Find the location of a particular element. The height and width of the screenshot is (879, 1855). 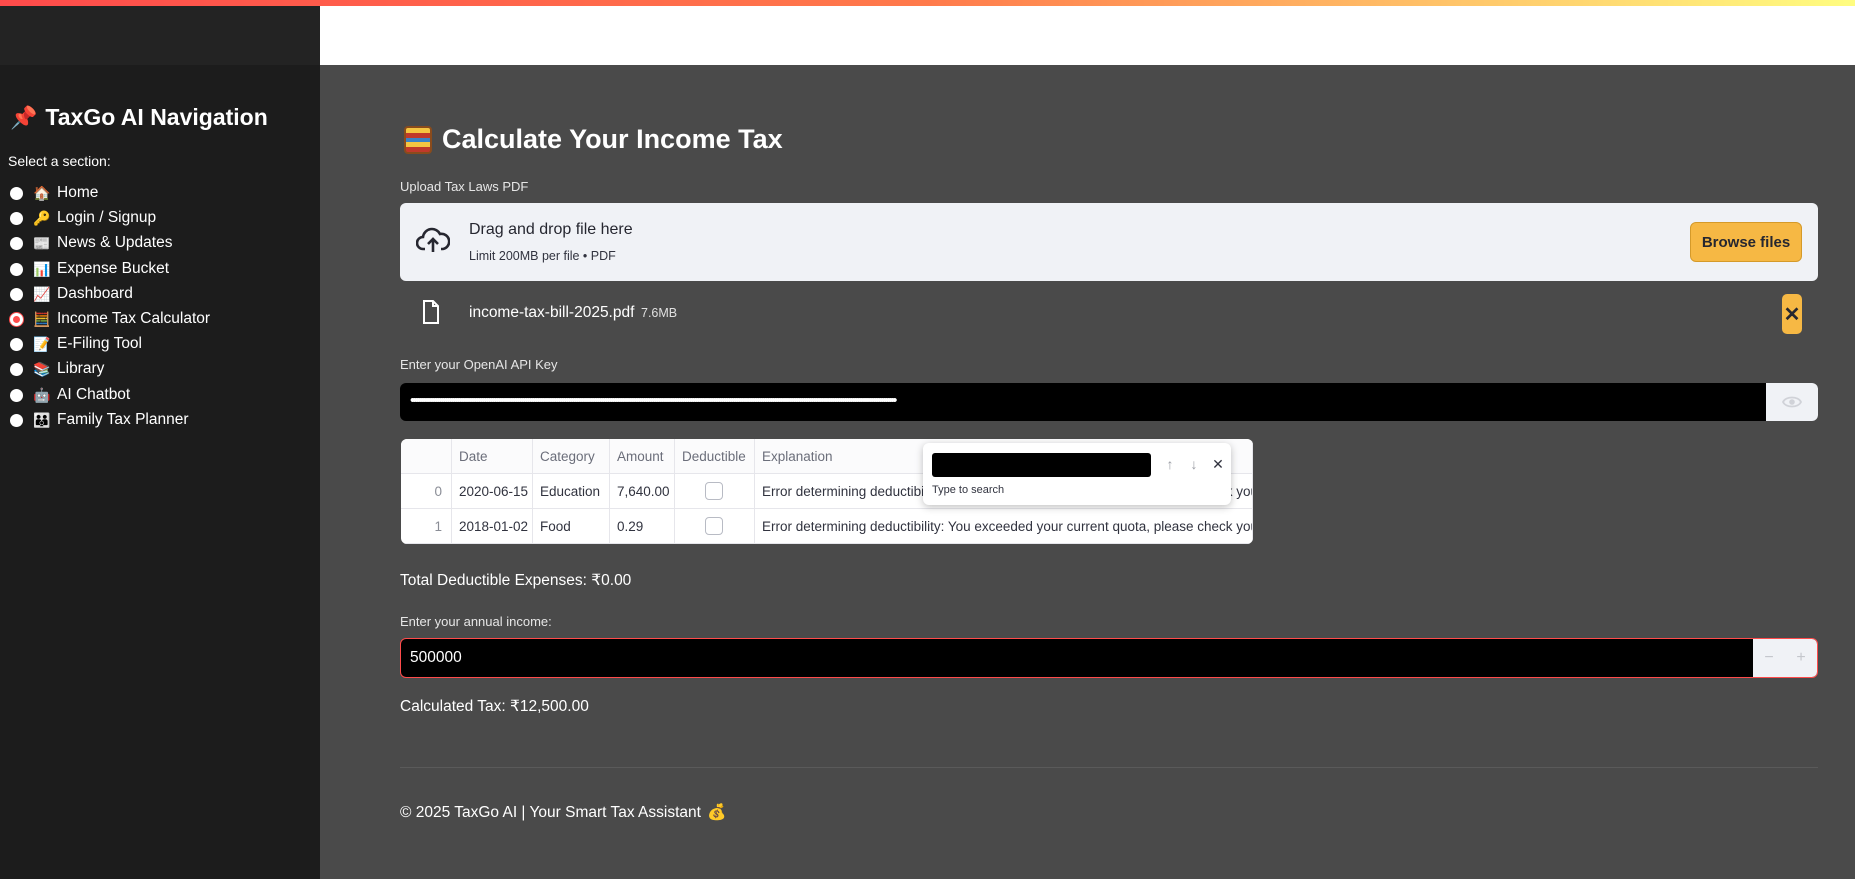

sidebar-item-ai-chatbot: 🤖 AI Chatbot is located at coordinates (70, 395).